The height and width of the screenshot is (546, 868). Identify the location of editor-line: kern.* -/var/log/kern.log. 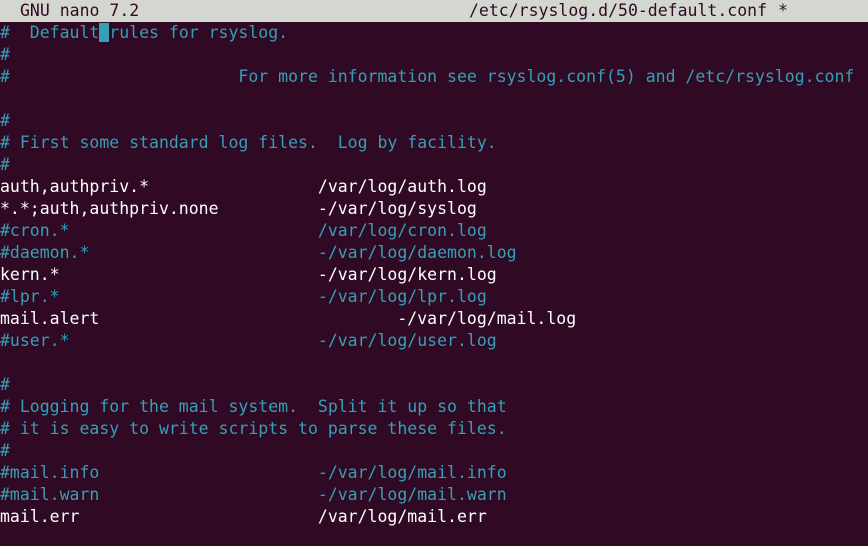
(434, 275).